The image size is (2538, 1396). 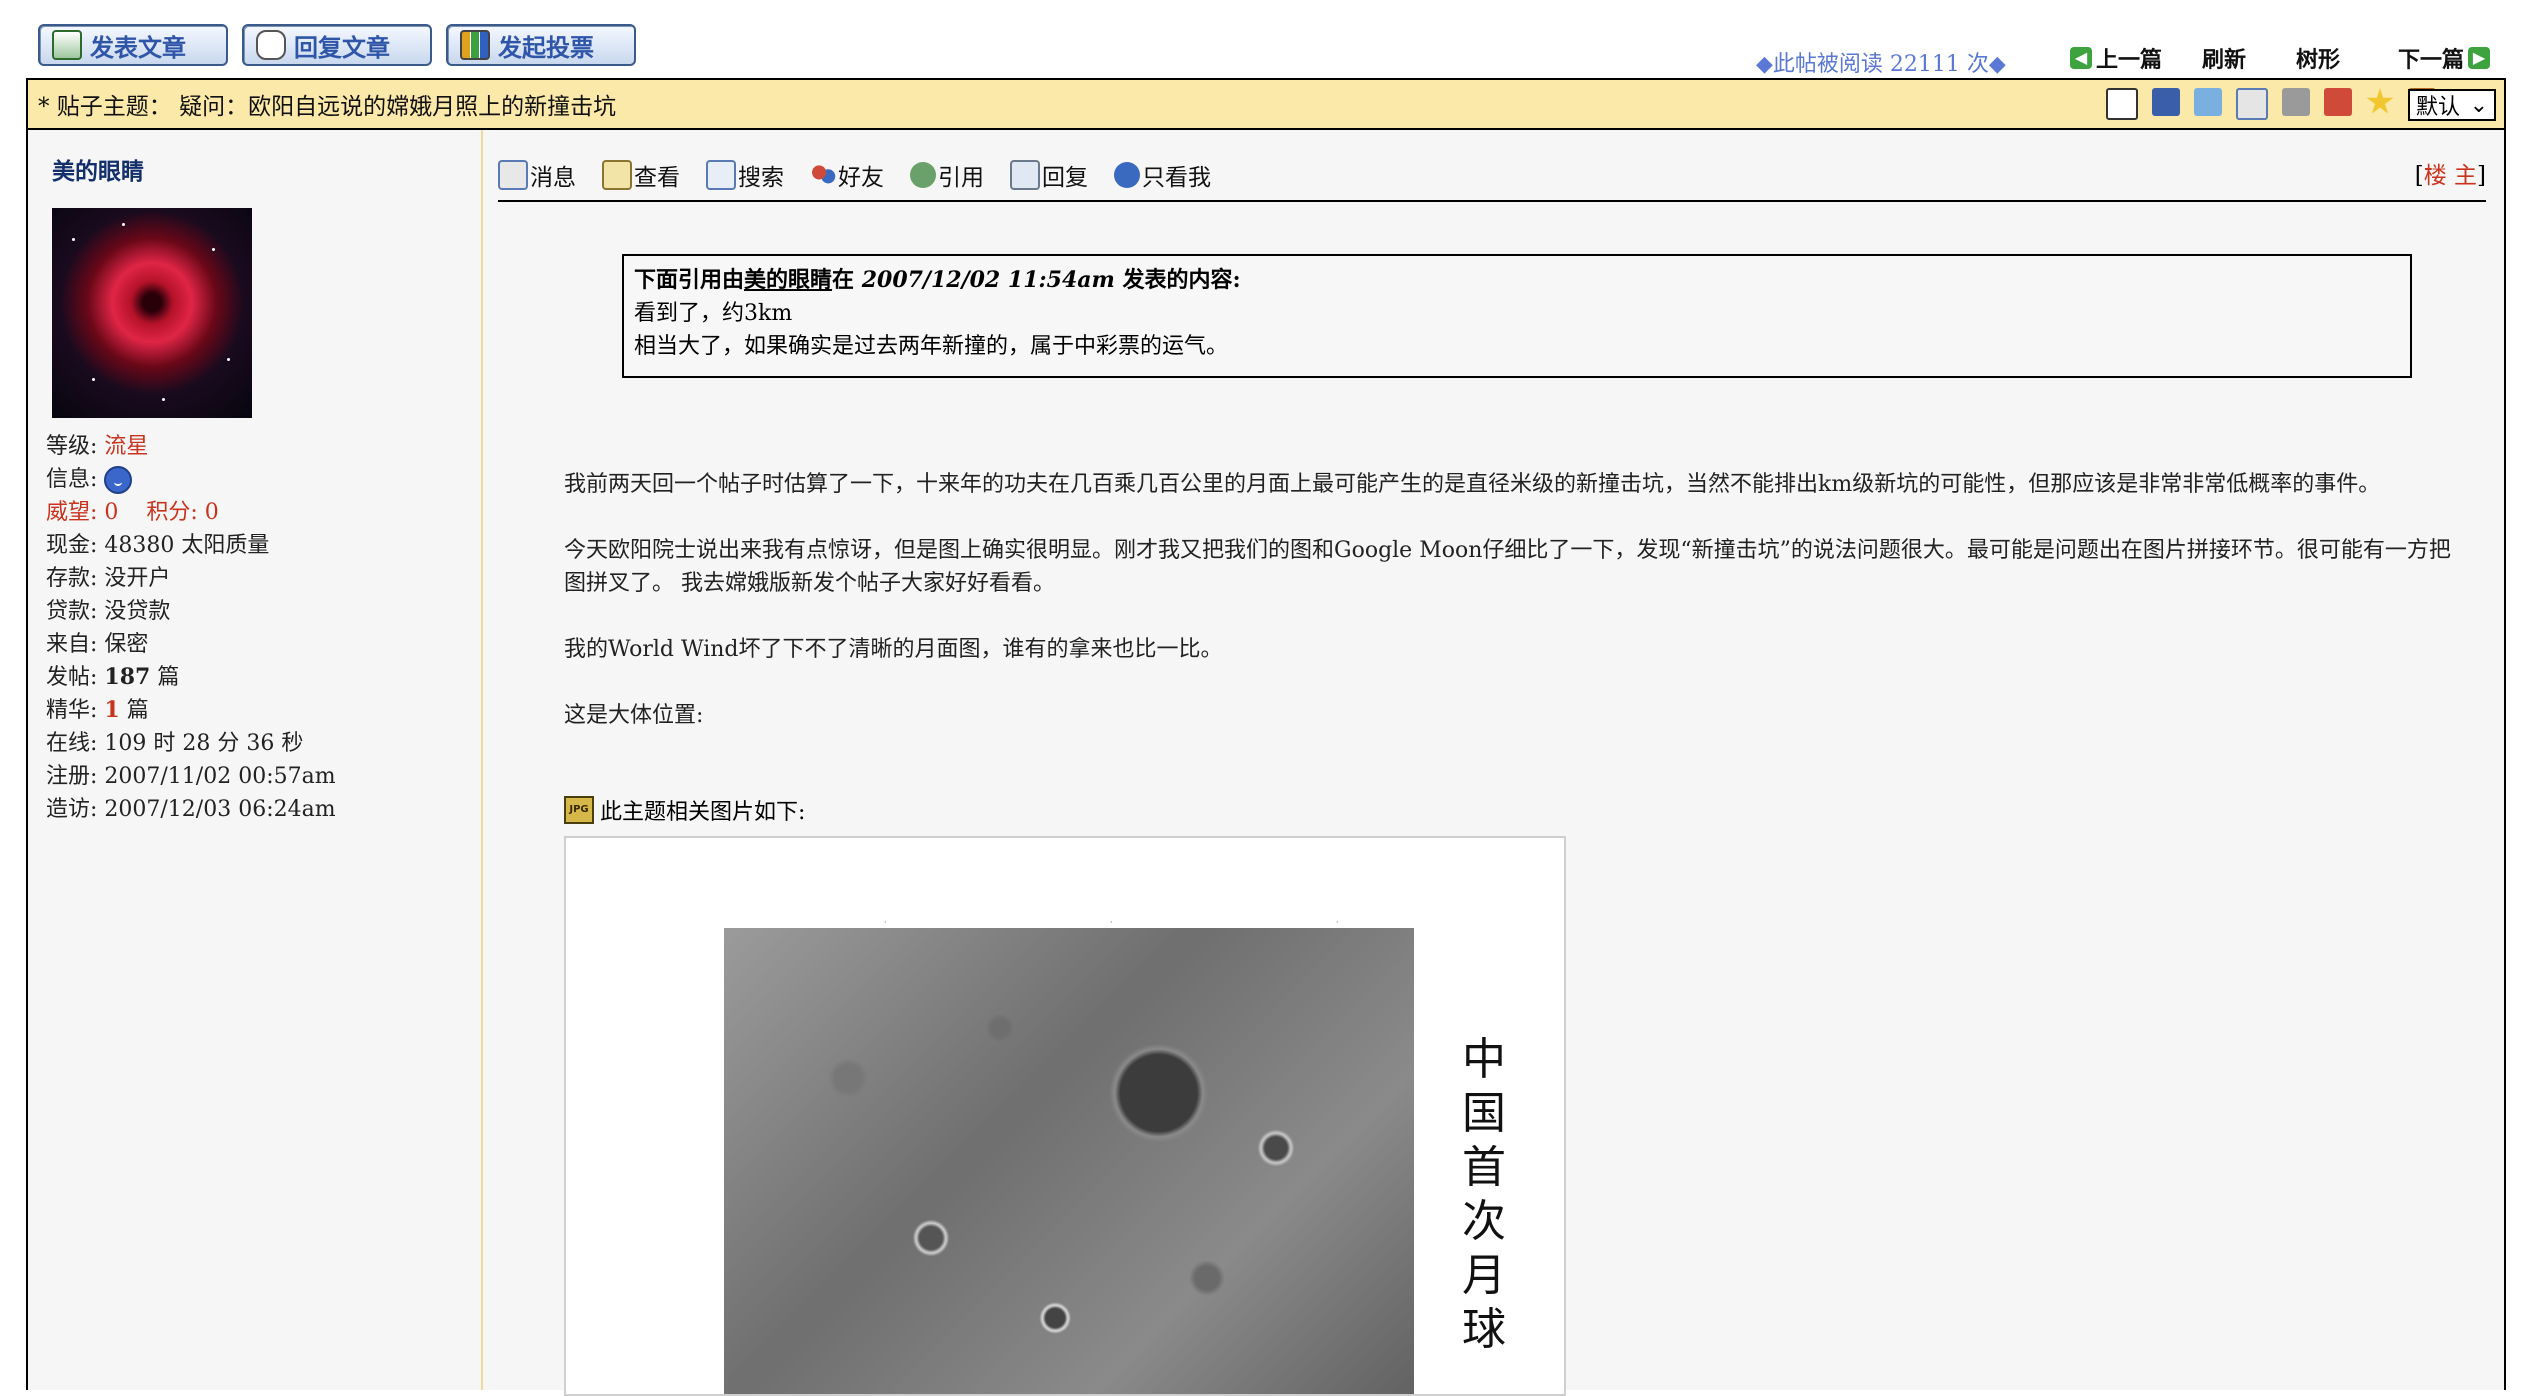 I want to click on read-count: ◆此帖被阅读 22111 次◆, so click(x=1881, y=64).